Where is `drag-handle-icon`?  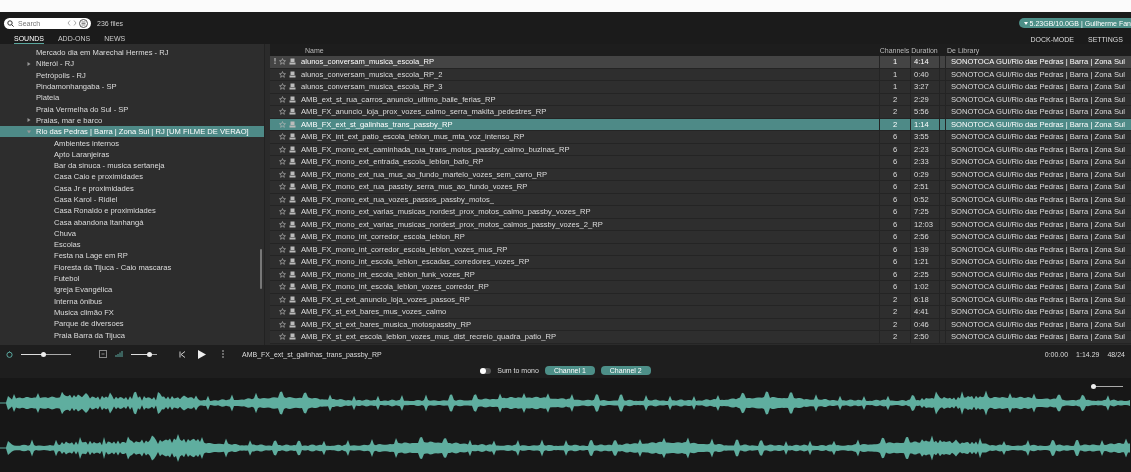
drag-handle-icon is located at coordinates (274, 61).